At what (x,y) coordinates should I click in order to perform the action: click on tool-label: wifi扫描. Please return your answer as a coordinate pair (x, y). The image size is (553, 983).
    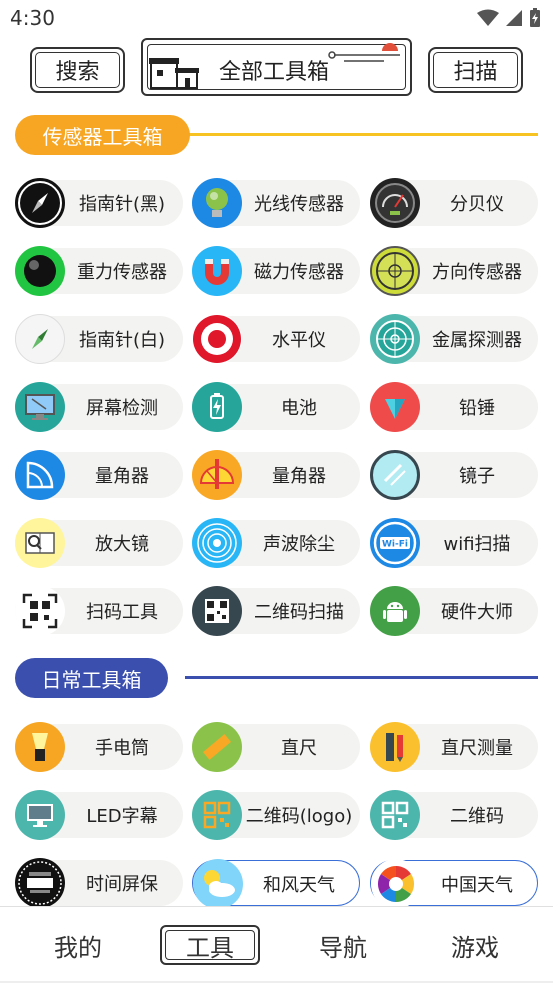
    Looking at the image, I should click on (477, 544).